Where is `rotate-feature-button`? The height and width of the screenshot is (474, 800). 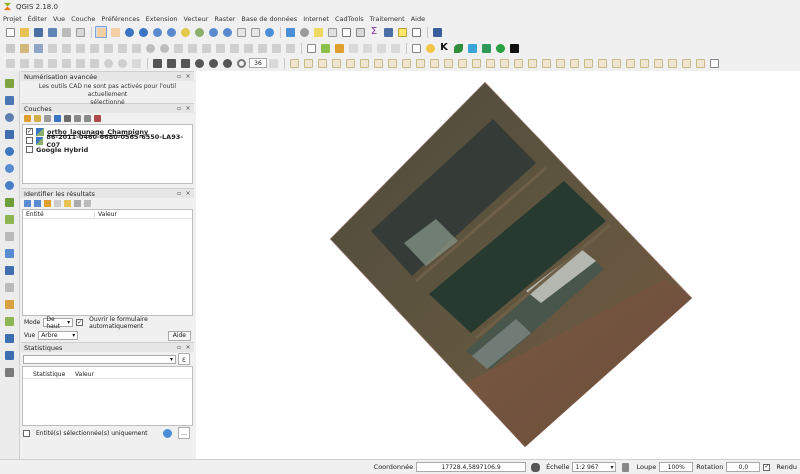
rotate-feature-button is located at coordinates (24, 63).